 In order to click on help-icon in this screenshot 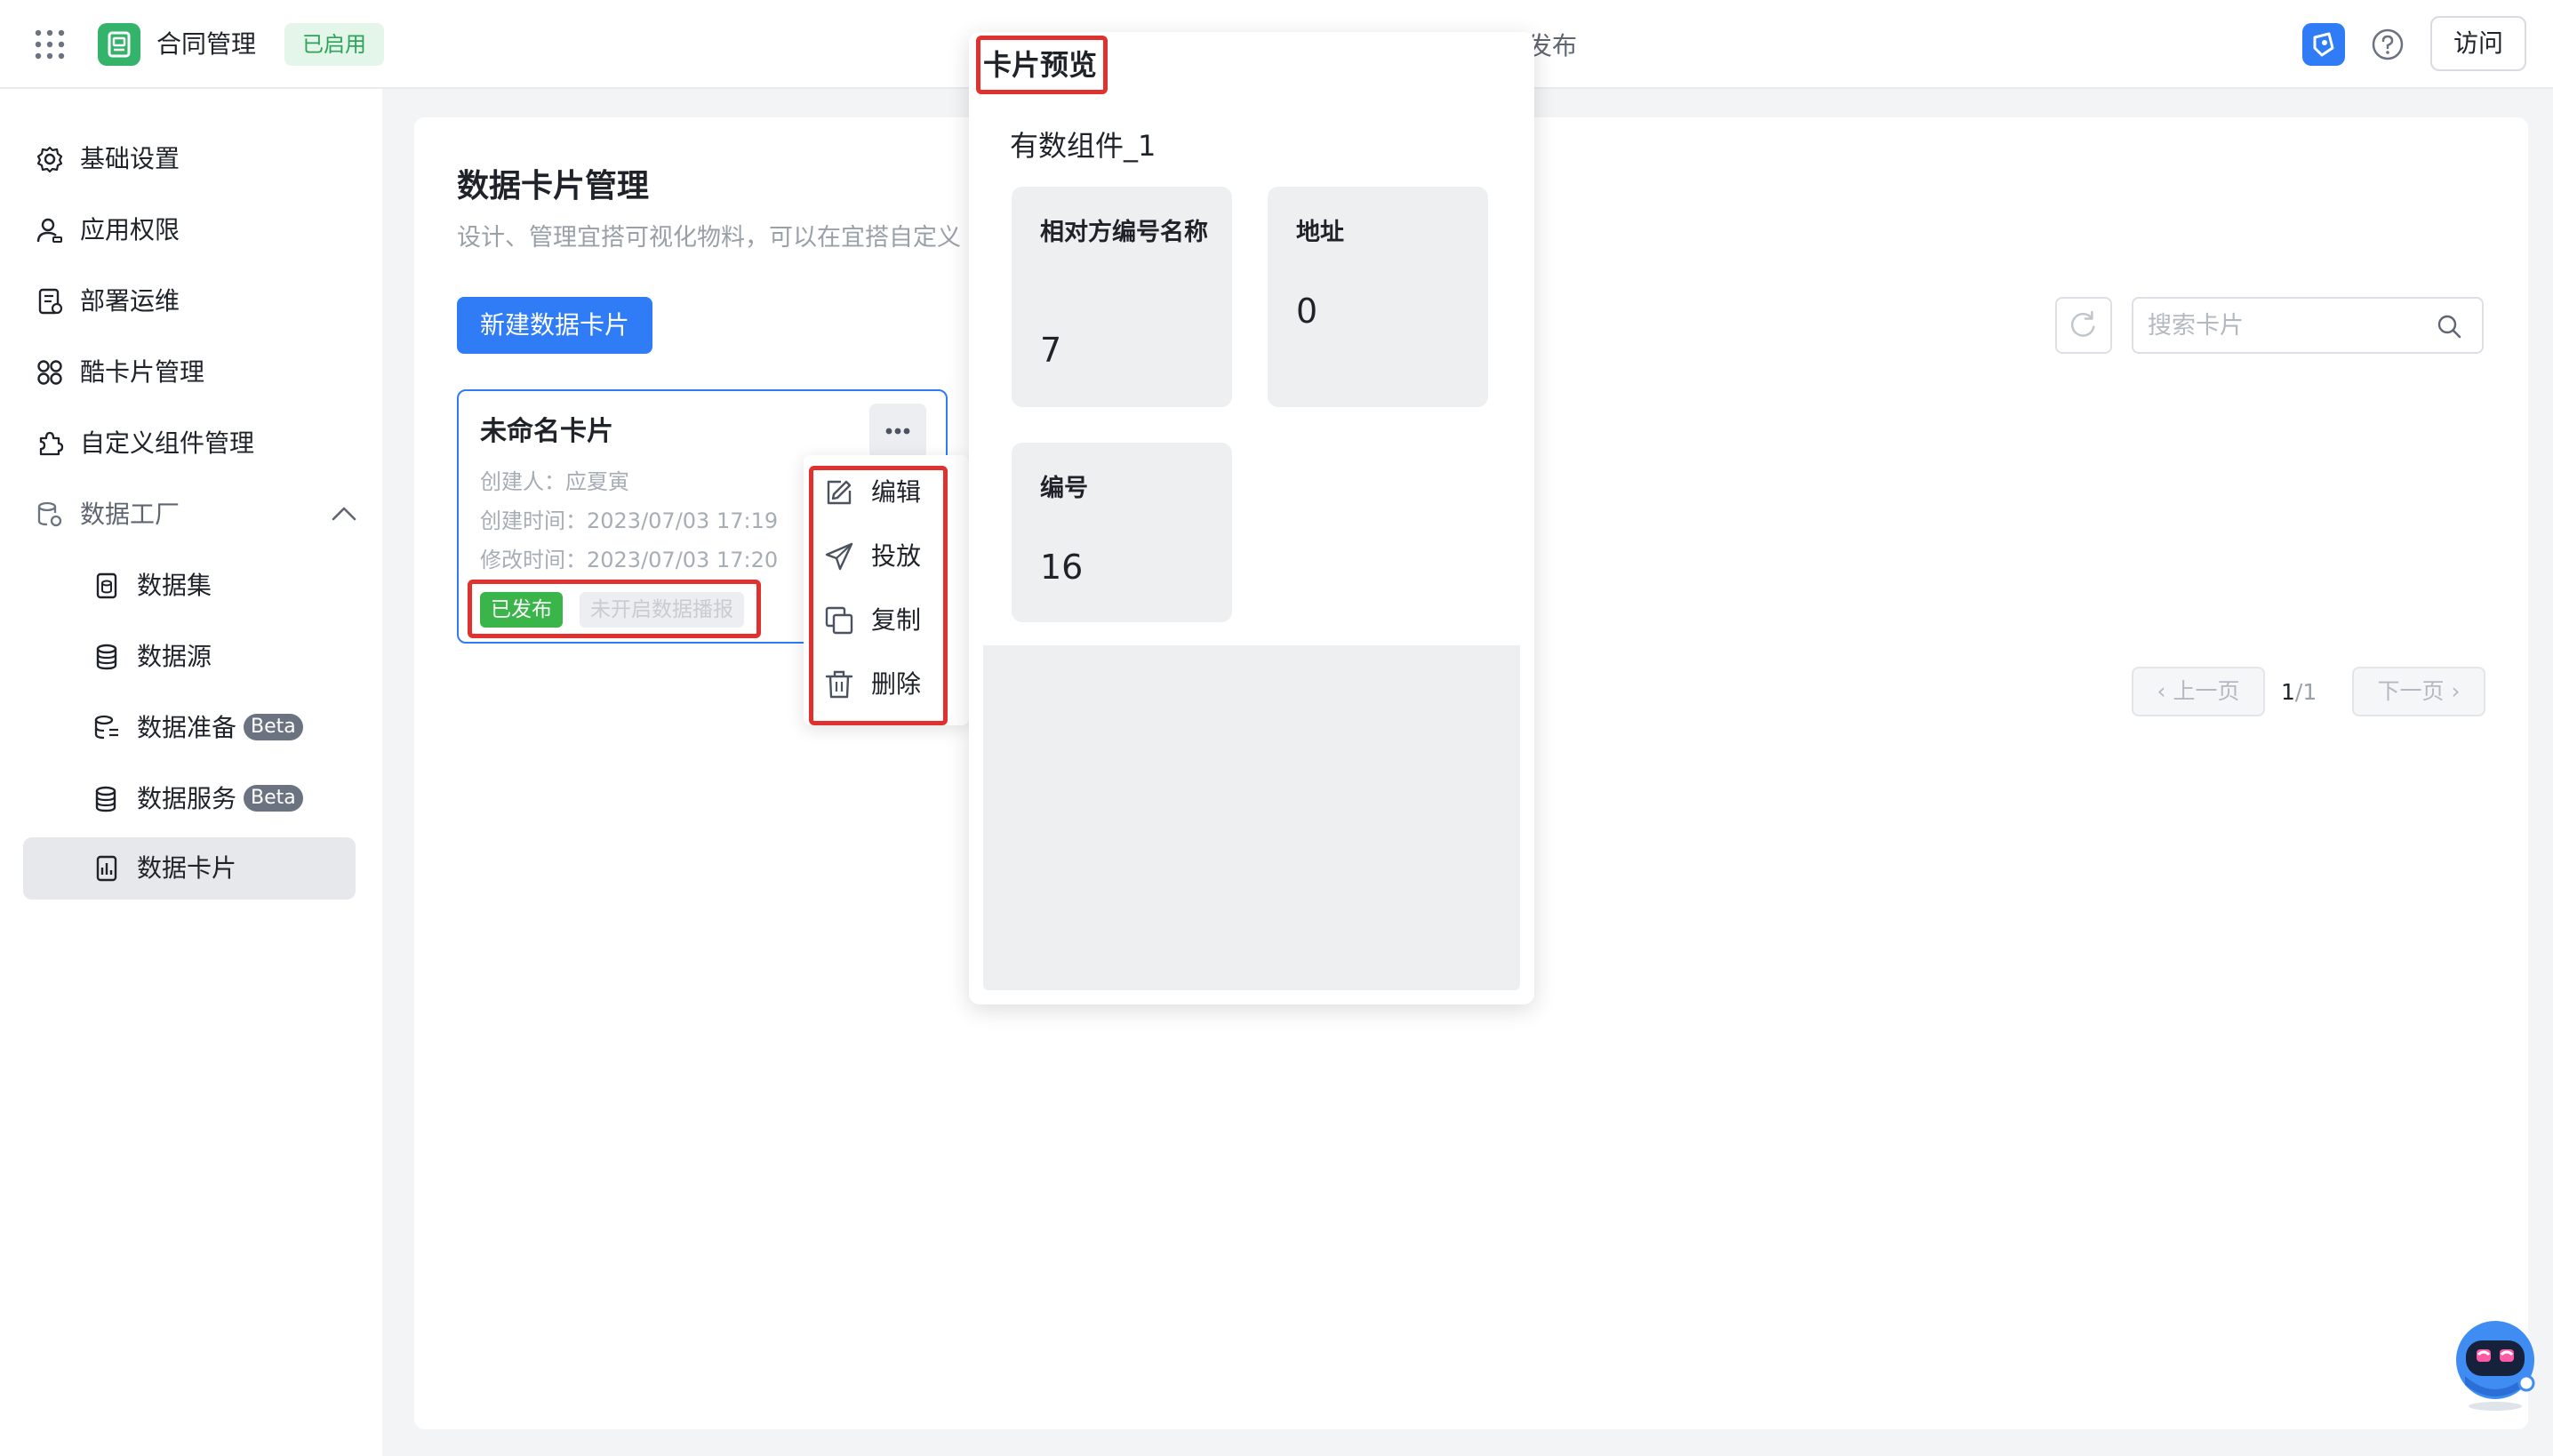, I will do `click(2387, 44)`.